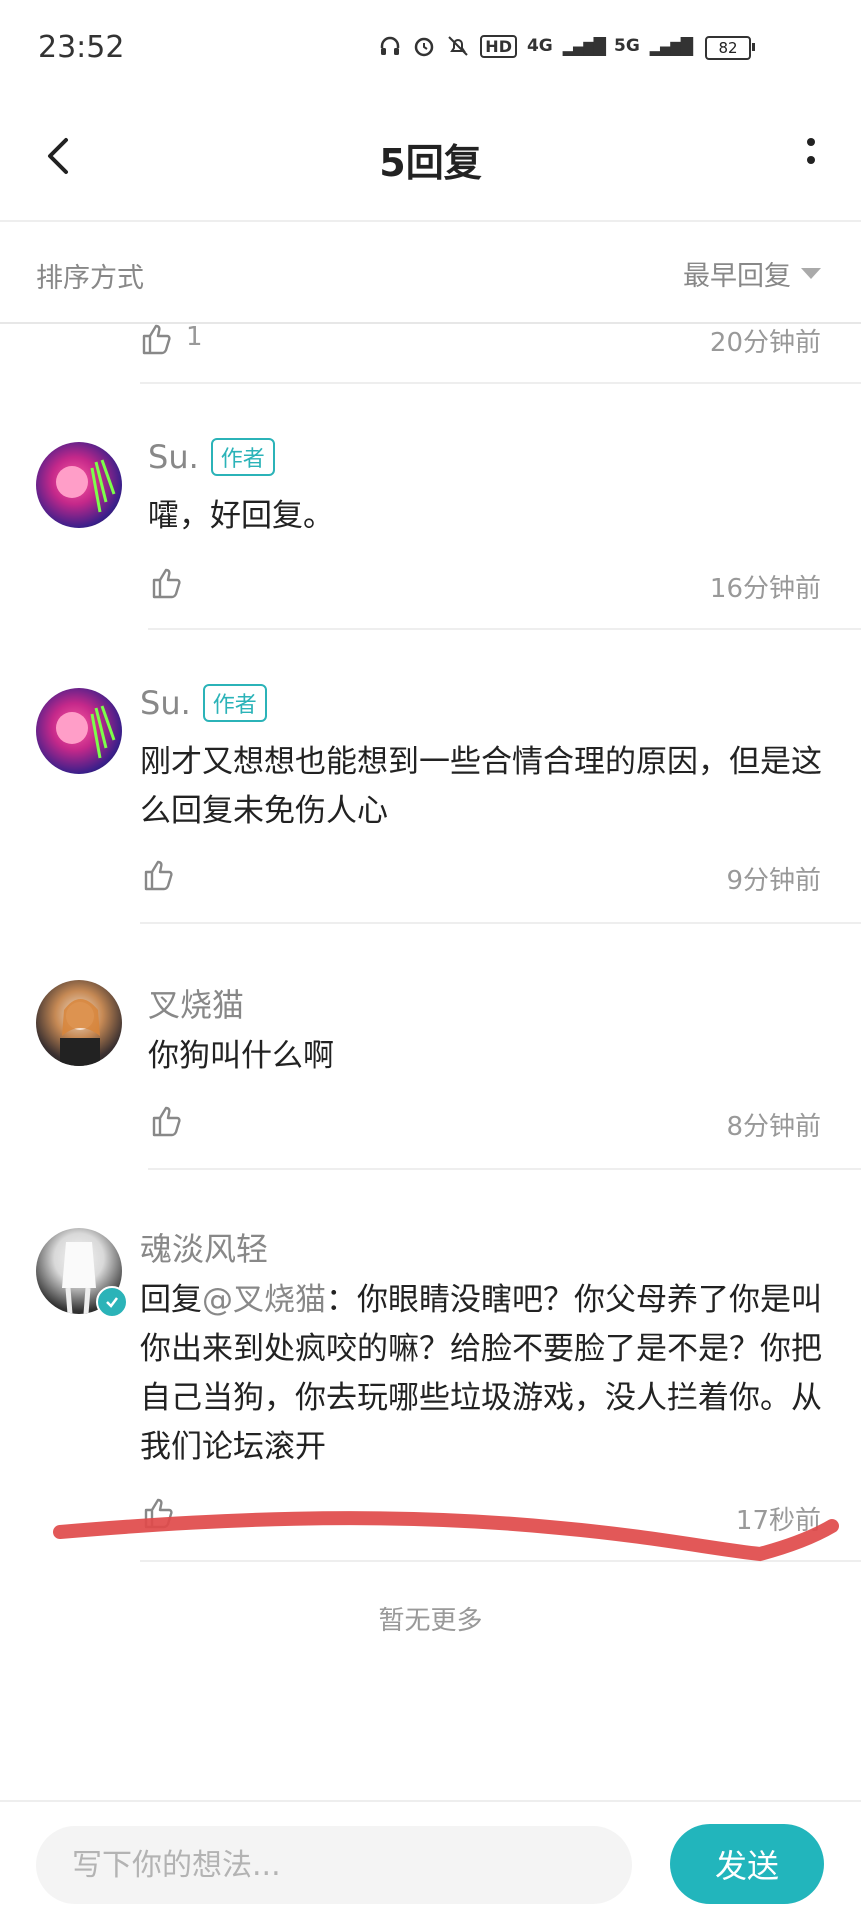 This screenshot has width=861, height=1922. Describe the element at coordinates (498, 46) in the screenshot. I see `hd-indicator: HD` at that location.